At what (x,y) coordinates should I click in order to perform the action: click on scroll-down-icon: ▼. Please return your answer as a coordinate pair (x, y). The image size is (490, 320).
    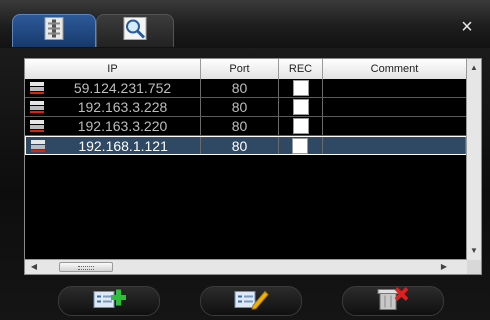
    Looking at the image, I should click on (474, 251).